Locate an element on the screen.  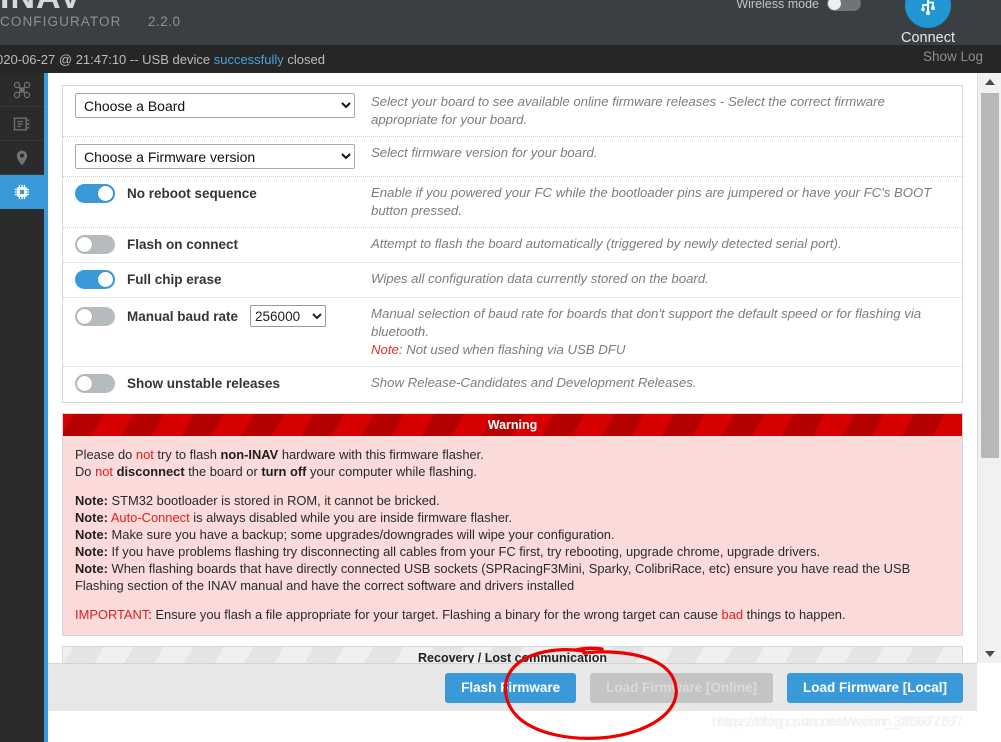
sidebar-item-calibration is located at coordinates (22, 124).